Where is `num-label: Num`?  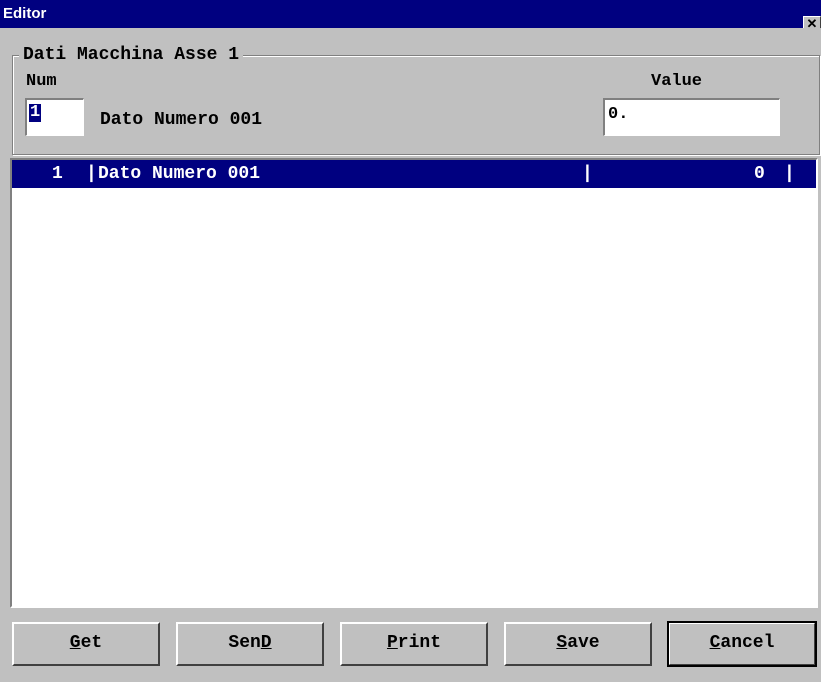
num-label: Num is located at coordinates (41, 81).